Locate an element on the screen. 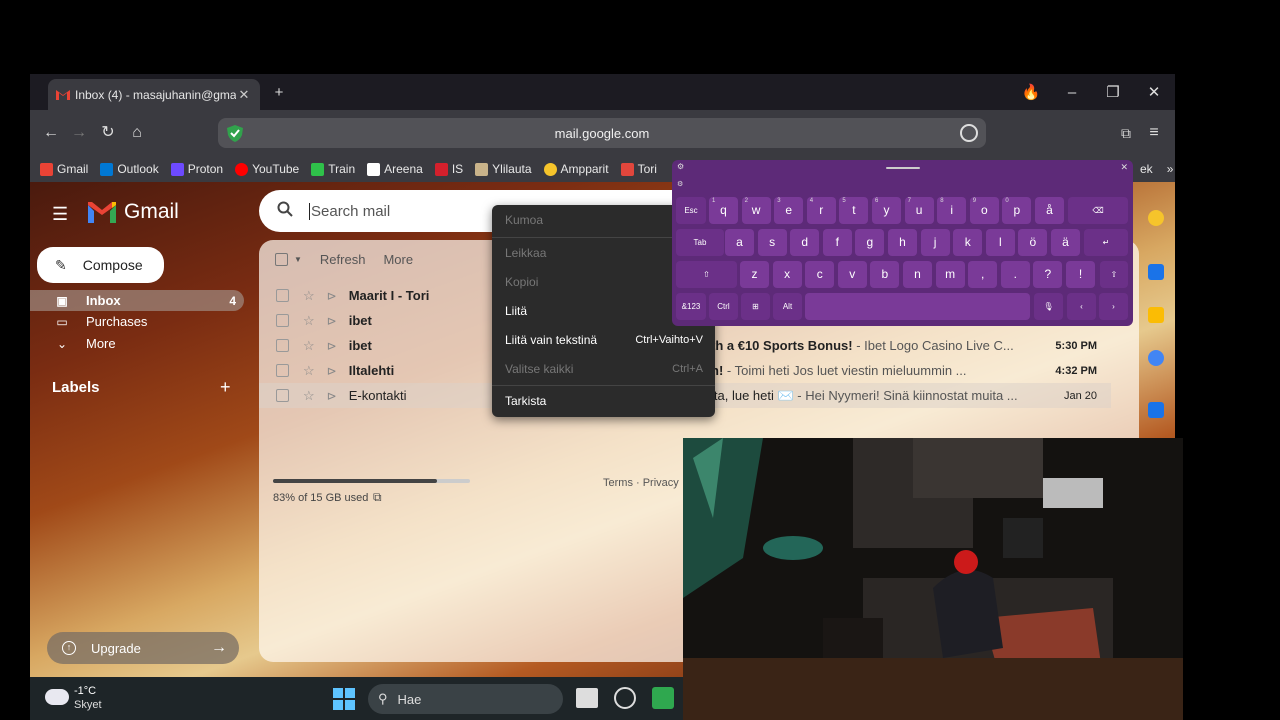  key-space is located at coordinates (917, 306).